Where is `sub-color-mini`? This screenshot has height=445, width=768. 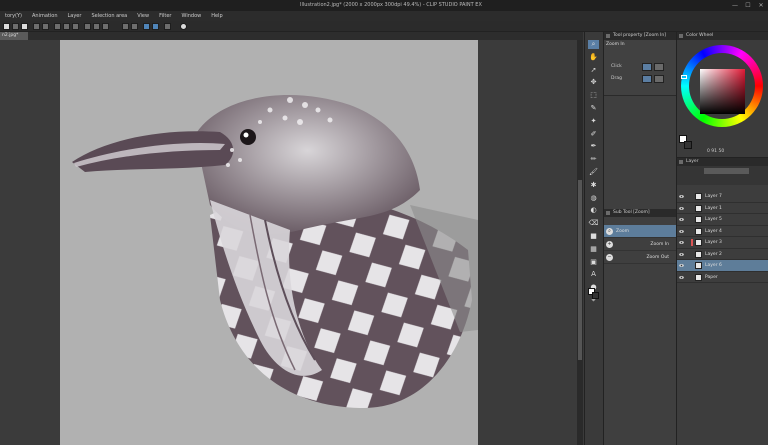
sub-color-mini is located at coordinates (595, 295).